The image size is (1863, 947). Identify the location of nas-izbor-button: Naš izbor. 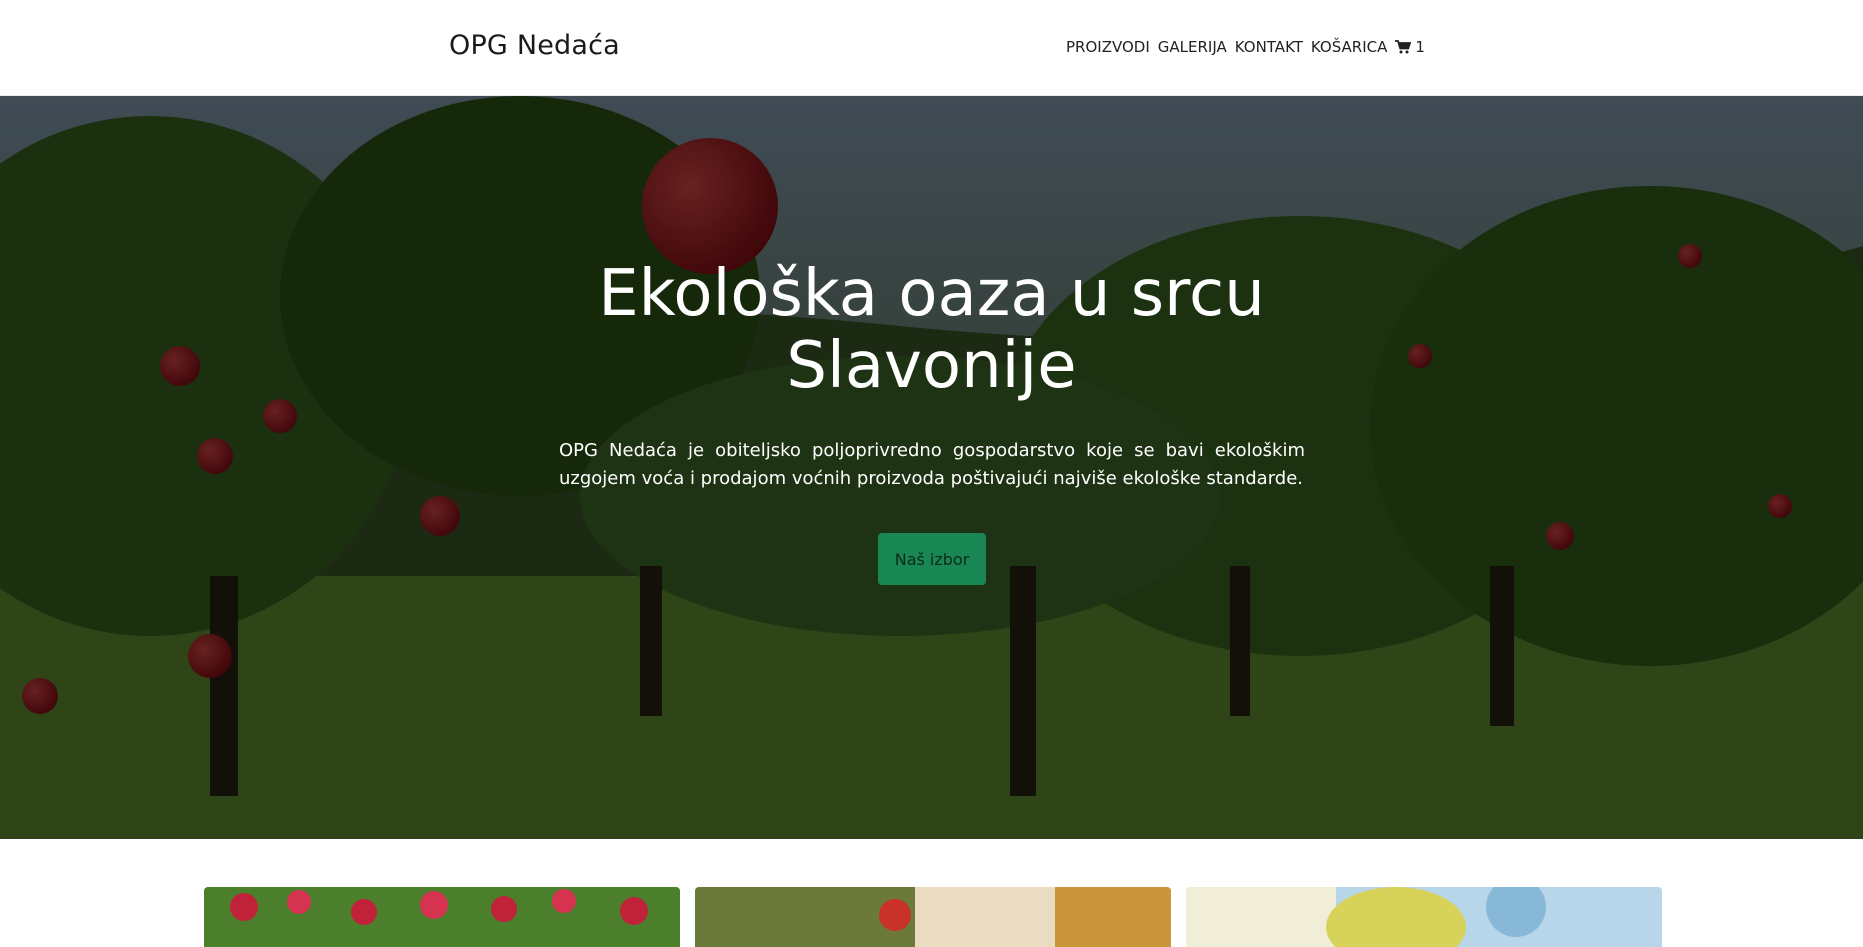
(932, 559).